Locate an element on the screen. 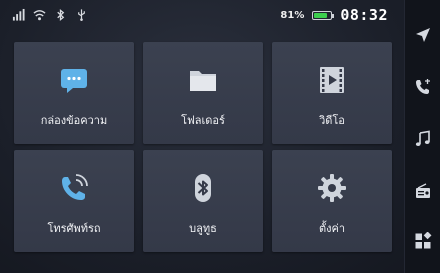  video-icon is located at coordinates (332, 80).